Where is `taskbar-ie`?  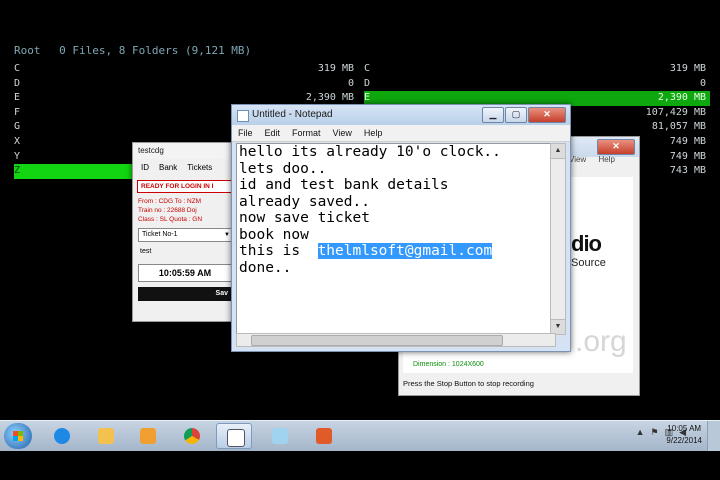 taskbar-ie is located at coordinates (62, 436).